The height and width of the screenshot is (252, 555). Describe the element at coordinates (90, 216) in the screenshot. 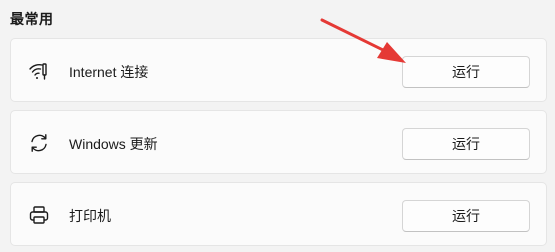

I see `troubleshooter-label: 打印机` at that location.